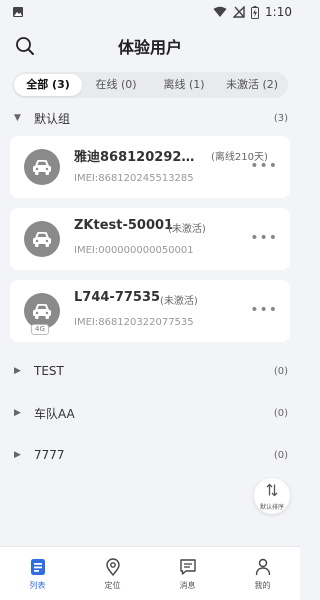 The image size is (320, 600). I want to click on group-name: 默认组, so click(52, 118).